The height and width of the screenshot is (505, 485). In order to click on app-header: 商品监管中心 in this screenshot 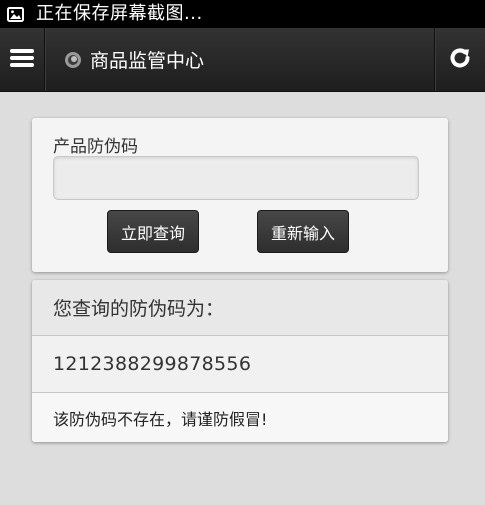, I will do `click(242, 60)`.